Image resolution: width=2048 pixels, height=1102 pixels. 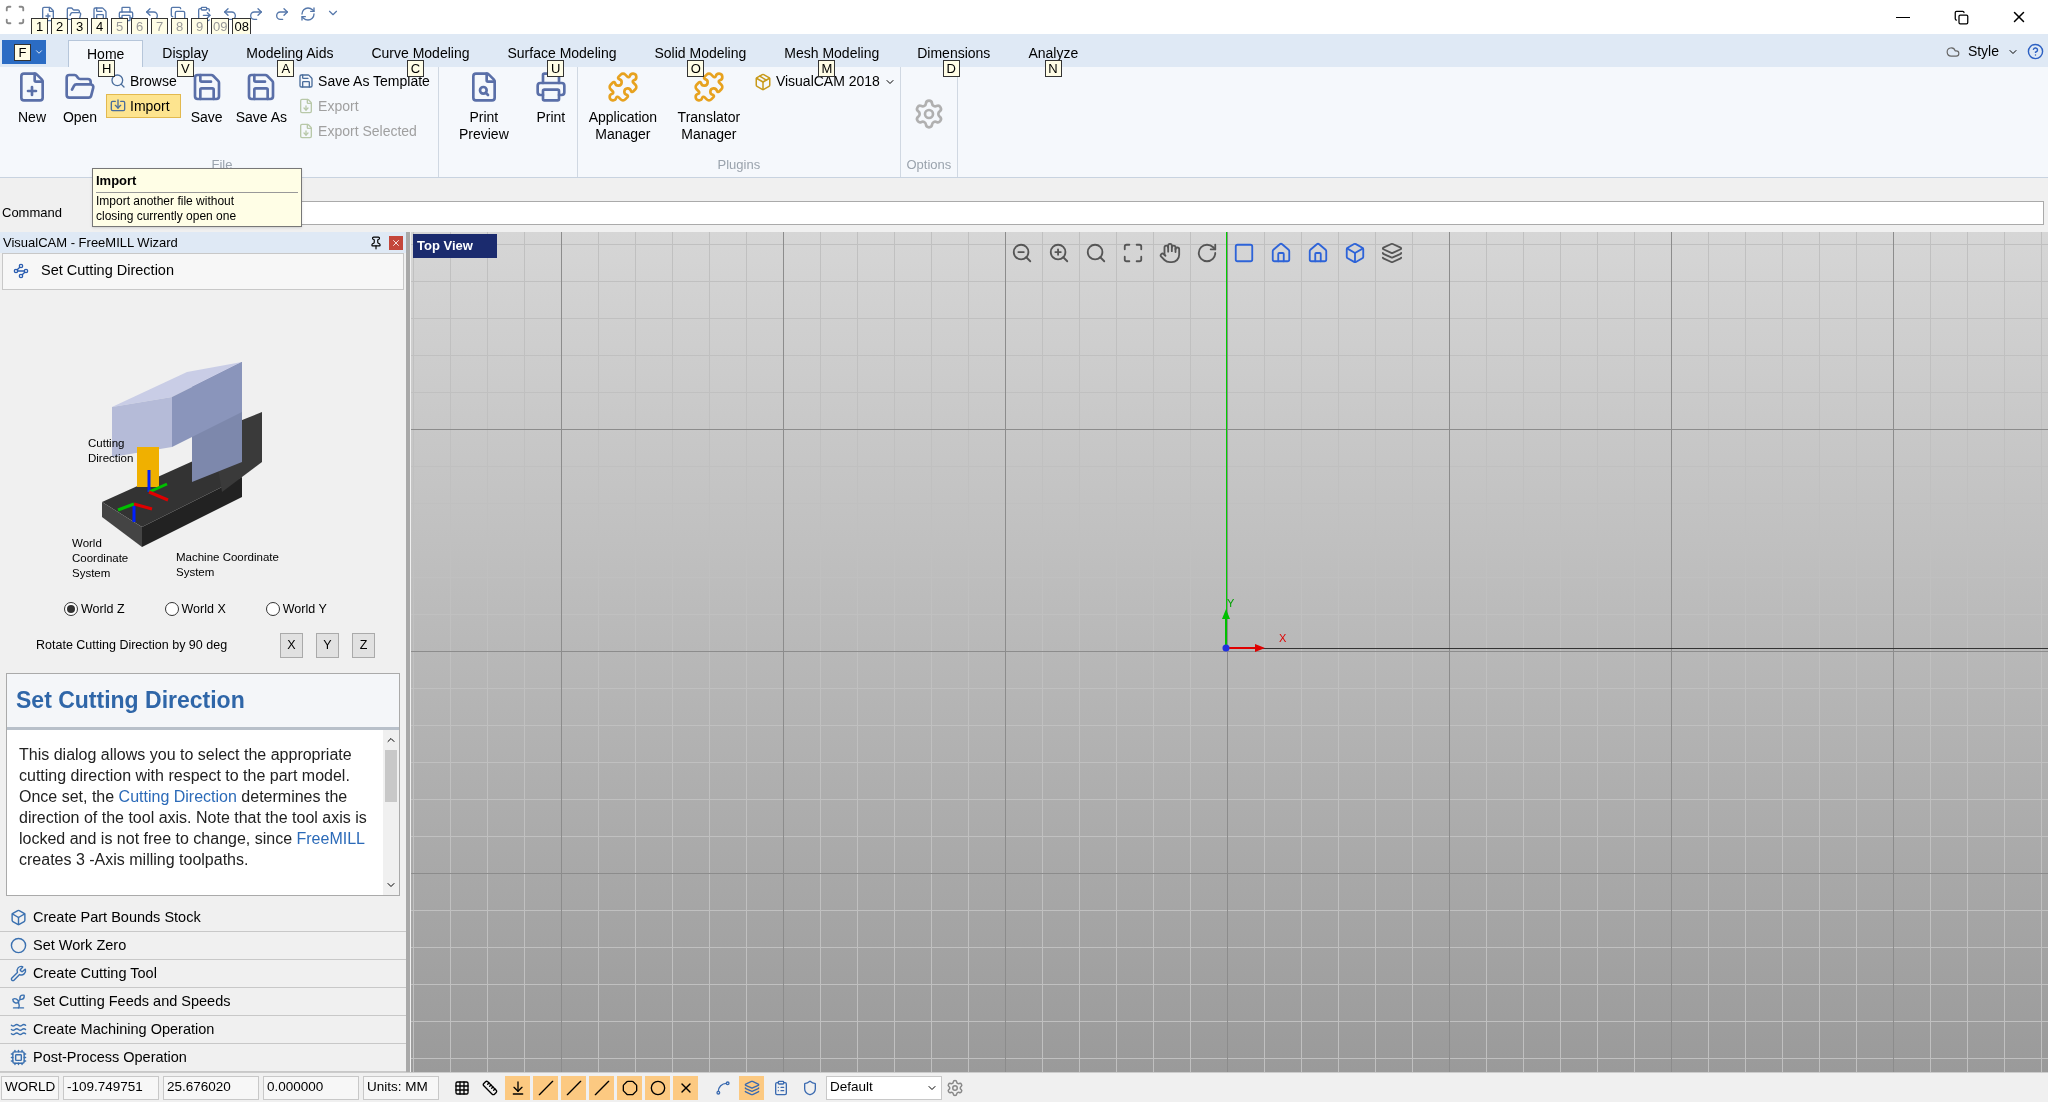 What do you see at coordinates (483, 111) in the screenshot?
I see `ribbon-button: Print Preview` at bounding box center [483, 111].